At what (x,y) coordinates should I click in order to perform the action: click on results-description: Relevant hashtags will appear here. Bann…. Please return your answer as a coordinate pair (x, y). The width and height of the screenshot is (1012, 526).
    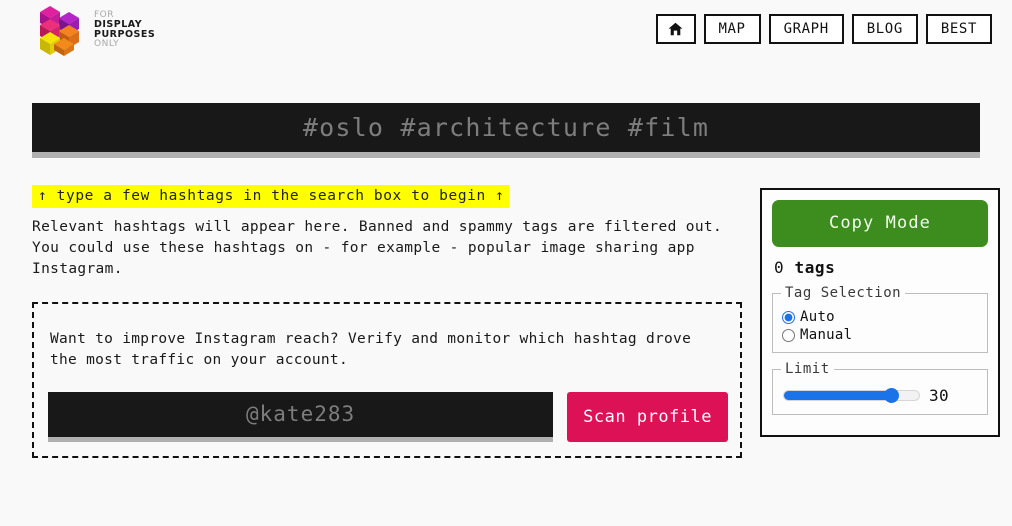
    Looking at the image, I should click on (377, 248).